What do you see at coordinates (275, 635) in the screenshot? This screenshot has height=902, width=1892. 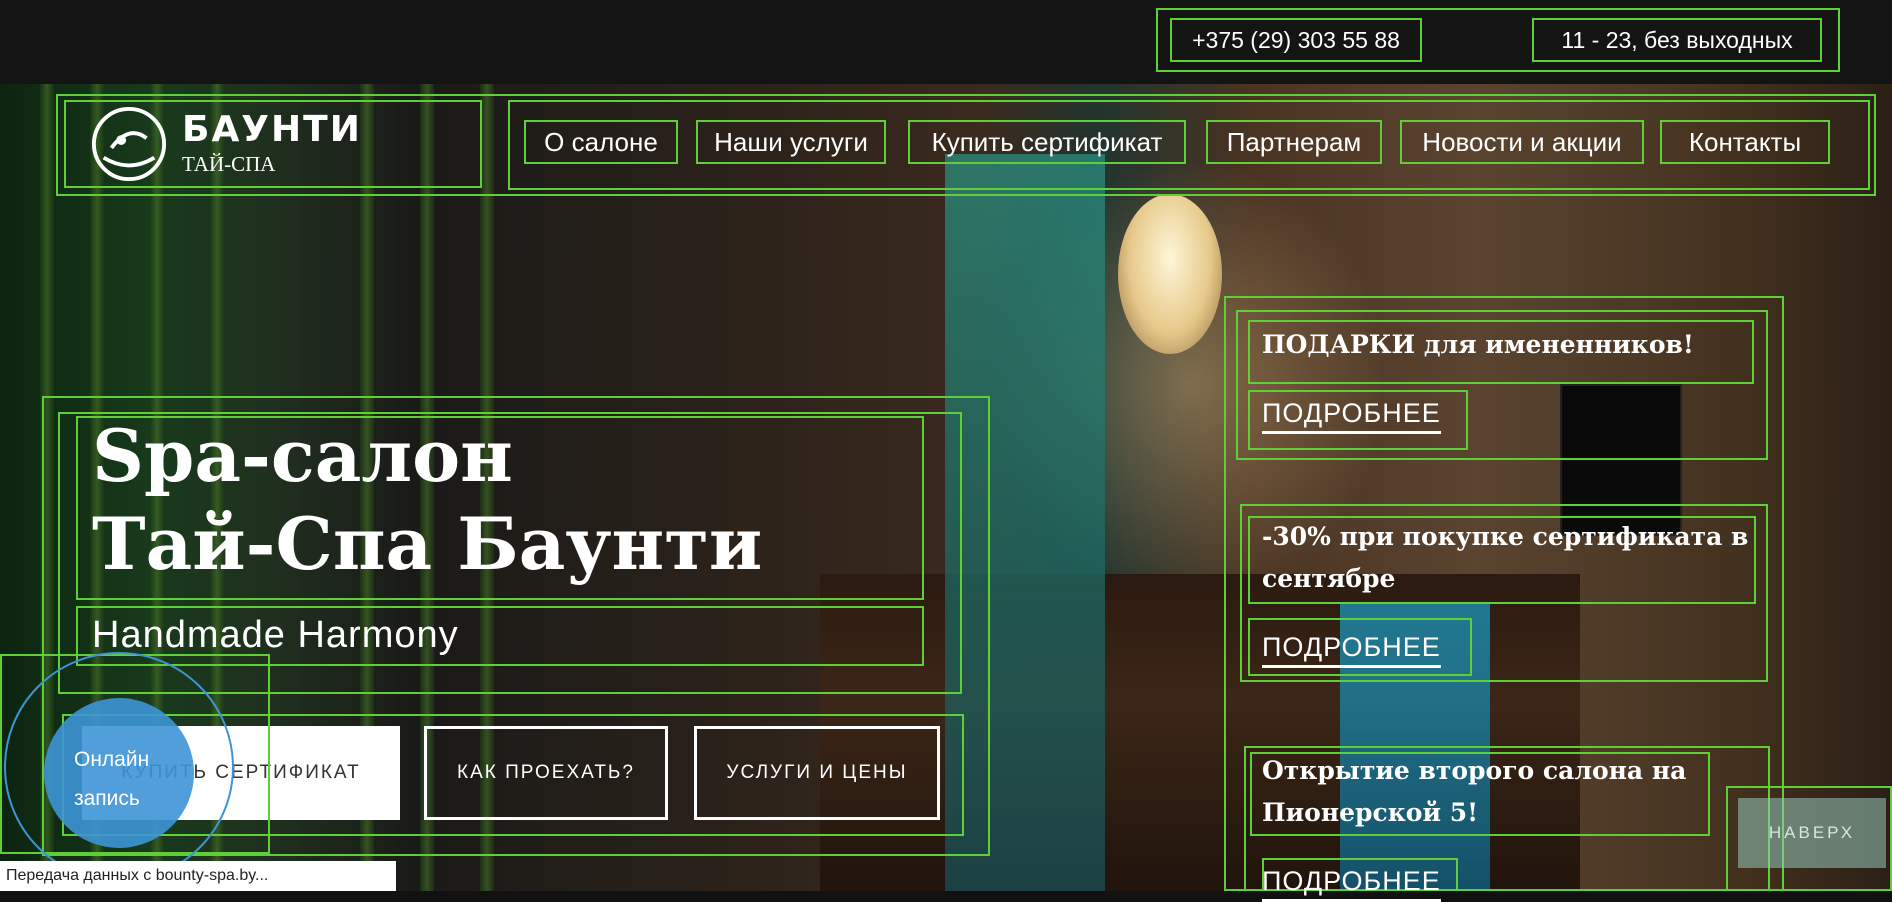 I see `hero-tagline: Handmade Harmony` at bounding box center [275, 635].